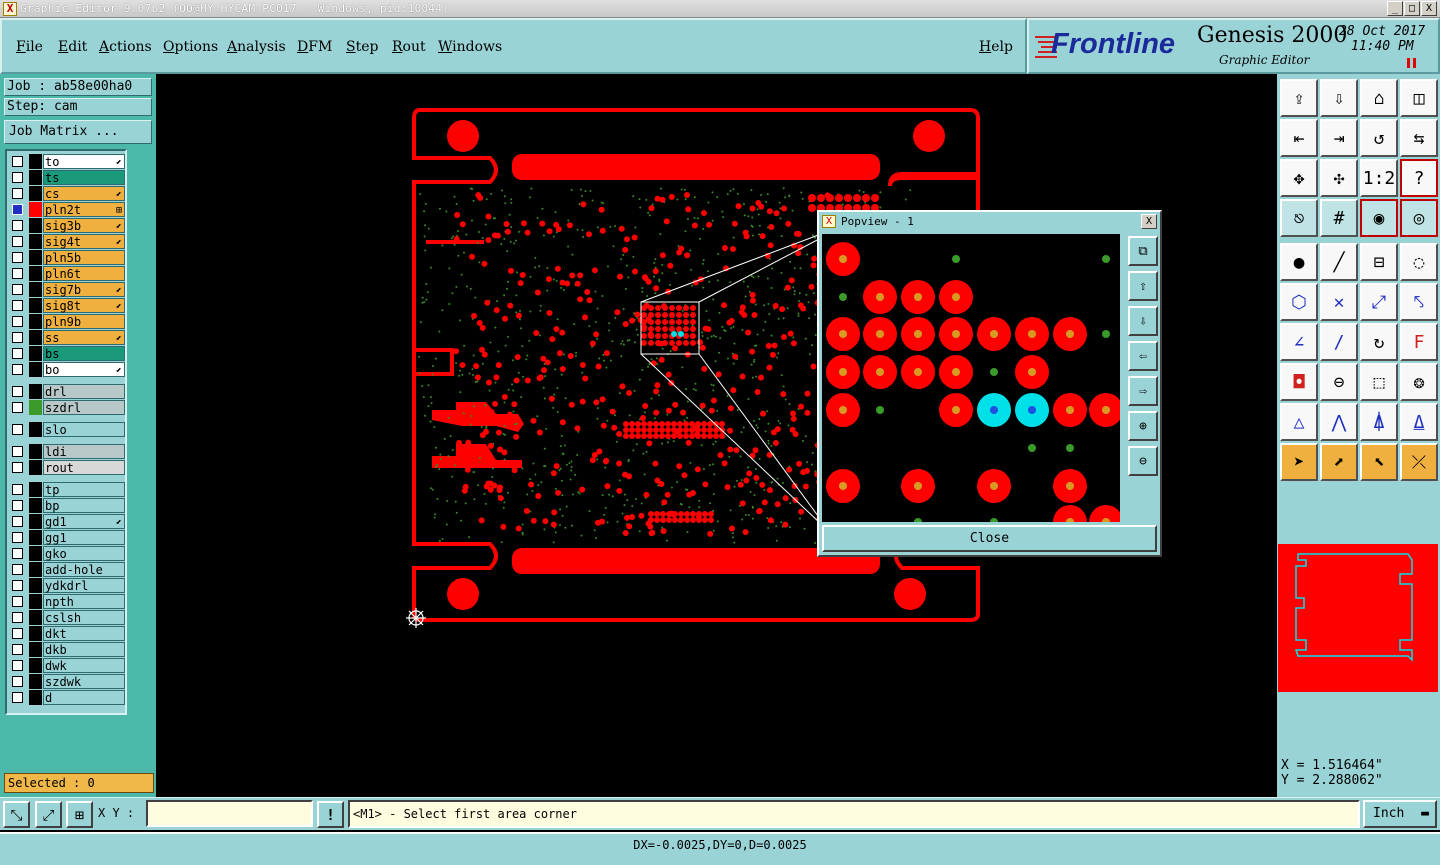 This screenshot has height=865, width=1440. I want to click on polygon-icon: ⍙, so click(1419, 422).